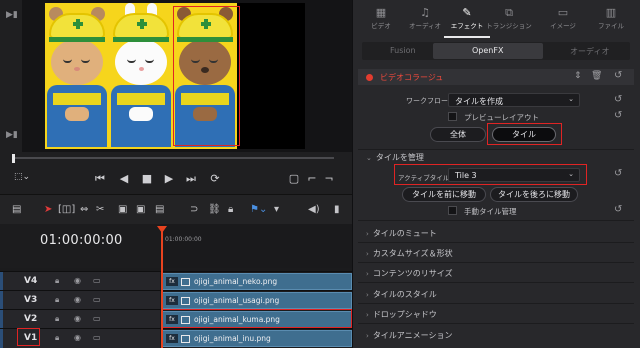 The height and width of the screenshot is (348, 640). I want to click on reset-manual-tile-icon: ↺, so click(618, 209).